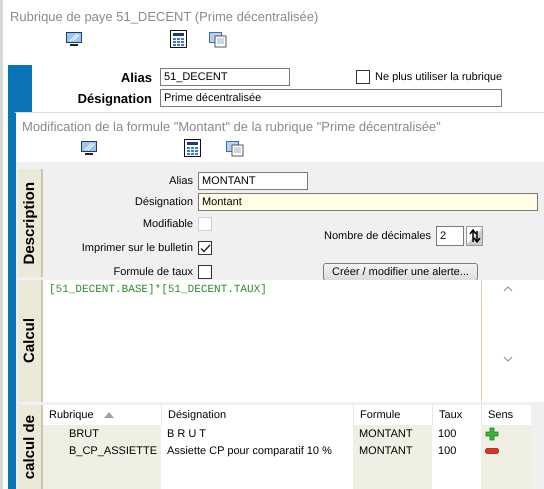 This screenshot has height=489, width=544. Describe the element at coordinates (30, 223) in the screenshot. I see `section-tab: Description` at that location.